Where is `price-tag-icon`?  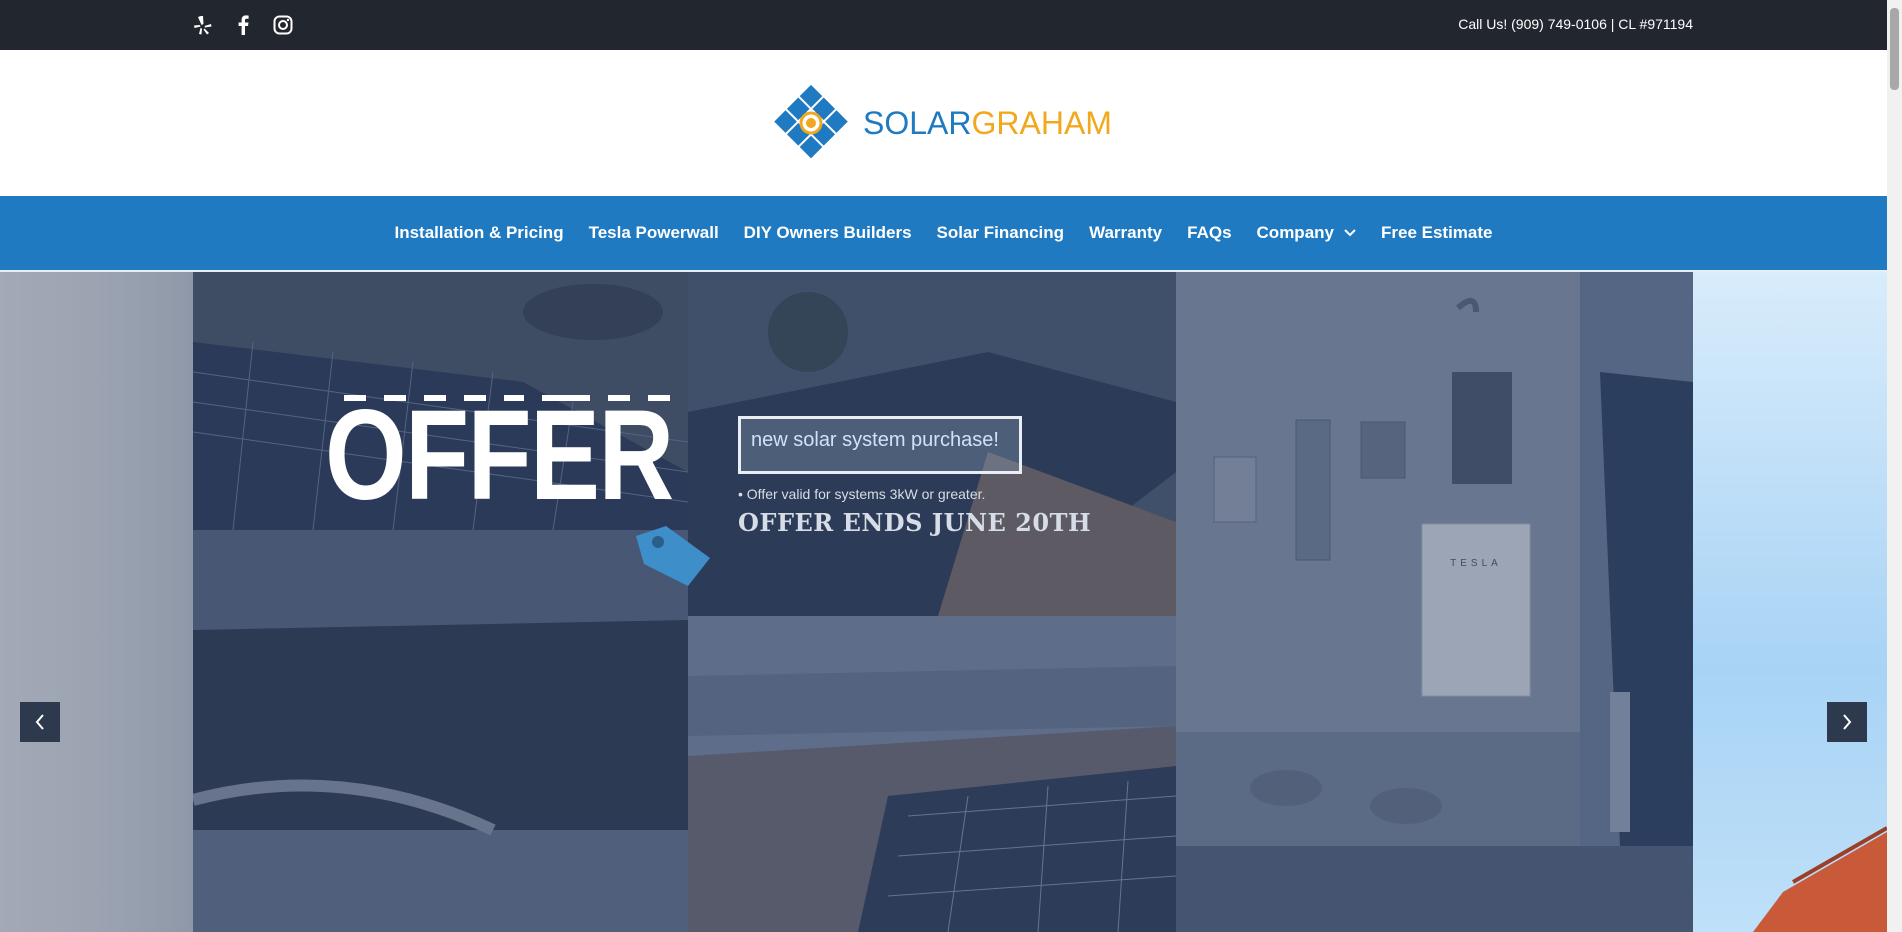
price-tag-icon is located at coordinates (673, 556).